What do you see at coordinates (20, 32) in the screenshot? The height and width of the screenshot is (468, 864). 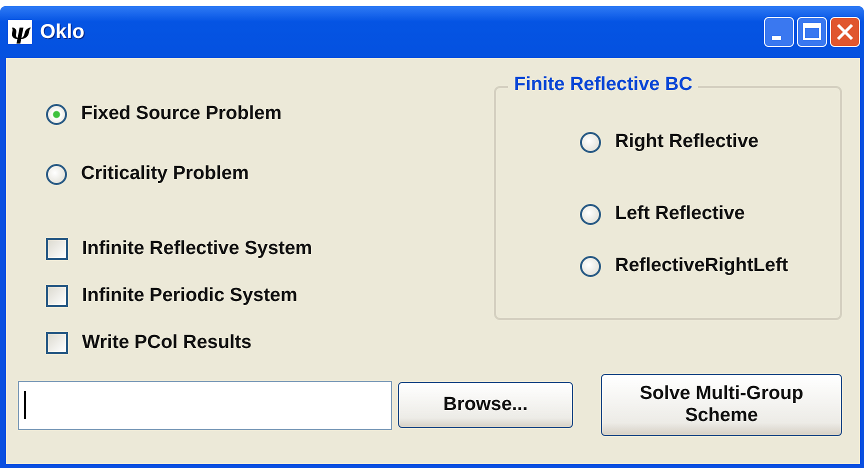 I see `app-icon: ψ` at bounding box center [20, 32].